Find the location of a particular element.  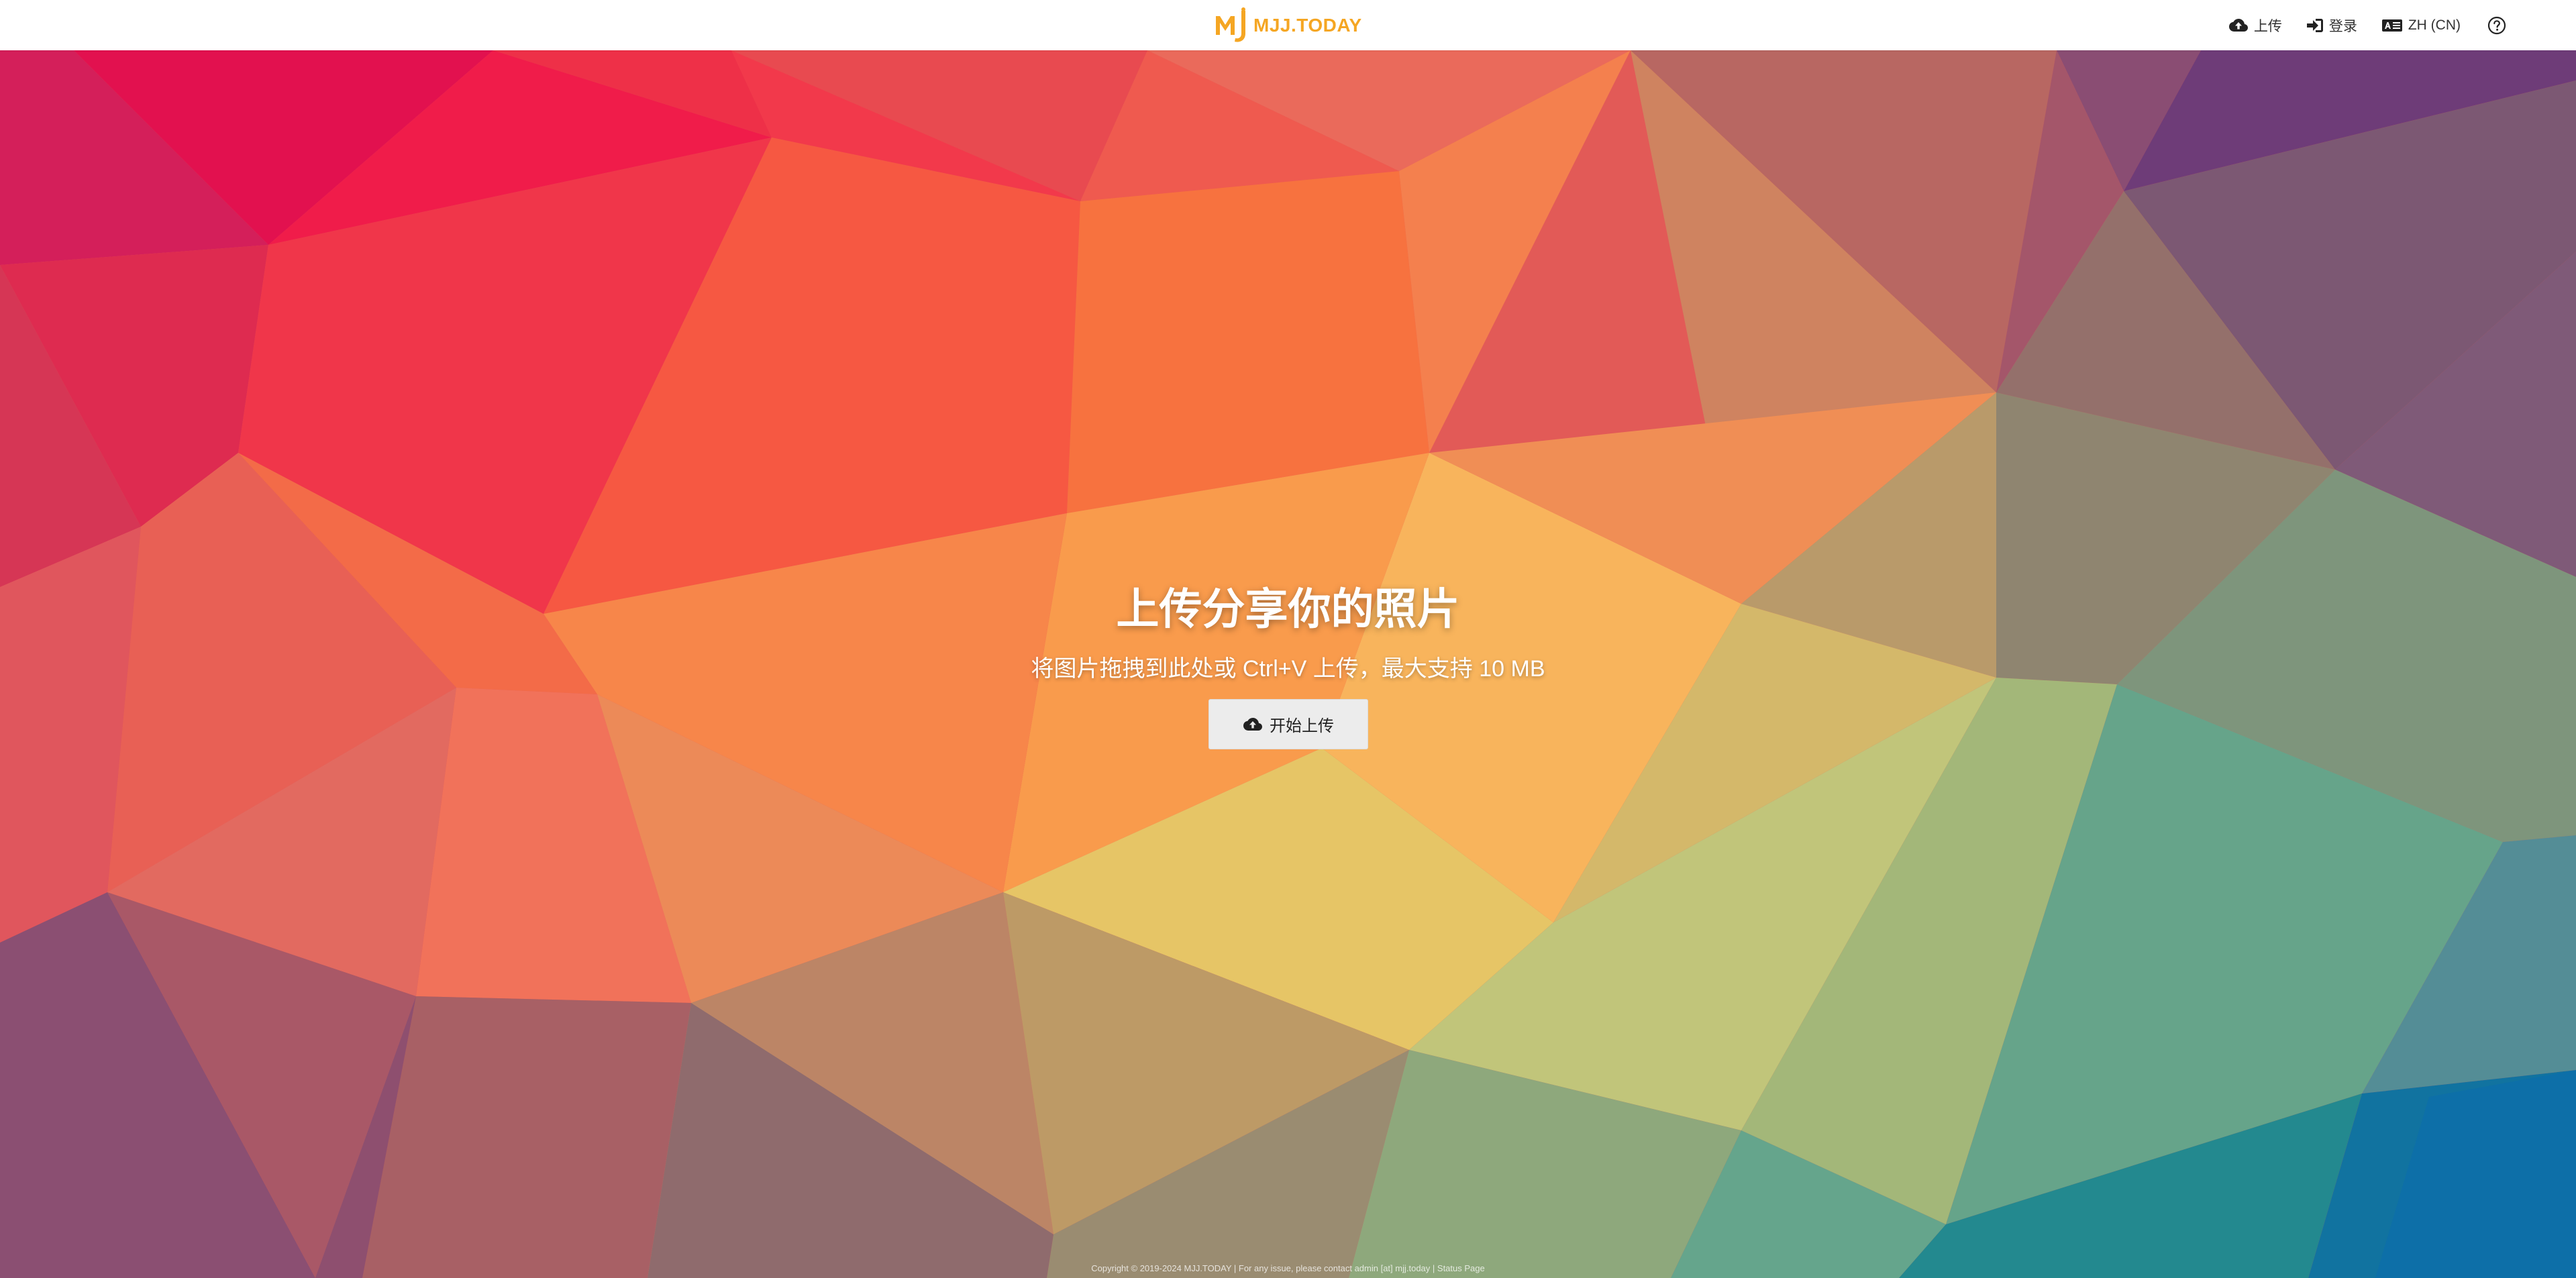

top-navbar: MJJ.TODAY 上传 登录 ZH (CN) is located at coordinates (1288, 25).